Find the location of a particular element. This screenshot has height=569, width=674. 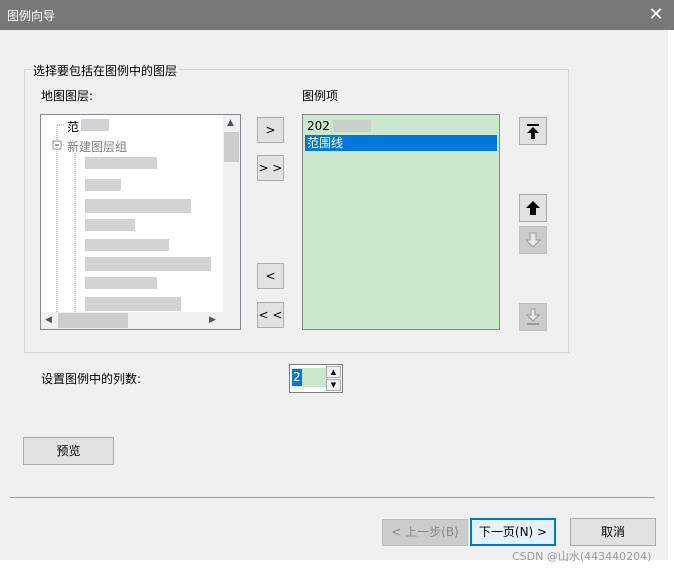

move-to-bottom-button is located at coordinates (533, 317).